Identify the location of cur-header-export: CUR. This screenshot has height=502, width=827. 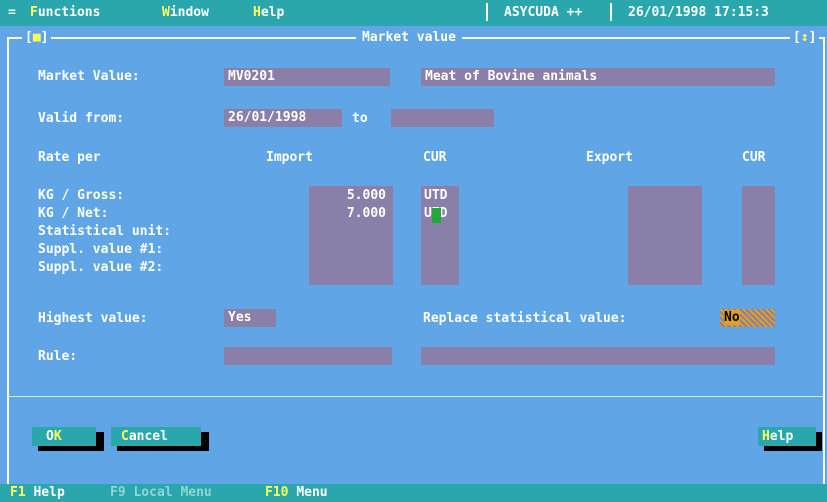
(754, 157).